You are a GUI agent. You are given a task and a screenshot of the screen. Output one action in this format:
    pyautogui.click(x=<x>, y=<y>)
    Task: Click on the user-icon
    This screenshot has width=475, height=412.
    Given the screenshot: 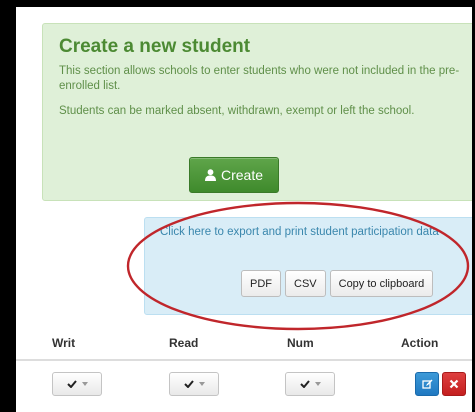 What is the action you would take?
    pyautogui.click(x=210, y=175)
    